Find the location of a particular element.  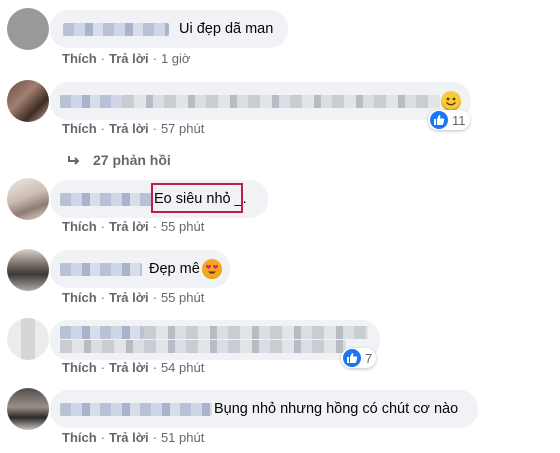

view-replies-link: 27 phản hồi is located at coordinates (119, 160).